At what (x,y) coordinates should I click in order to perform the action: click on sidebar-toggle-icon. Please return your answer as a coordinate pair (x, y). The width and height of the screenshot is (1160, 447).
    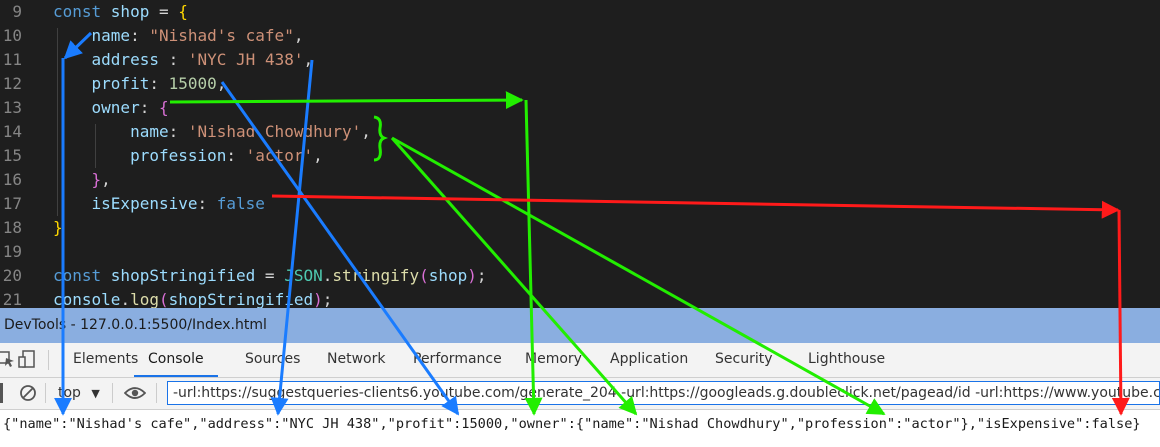
    Looking at the image, I should click on (1, 393).